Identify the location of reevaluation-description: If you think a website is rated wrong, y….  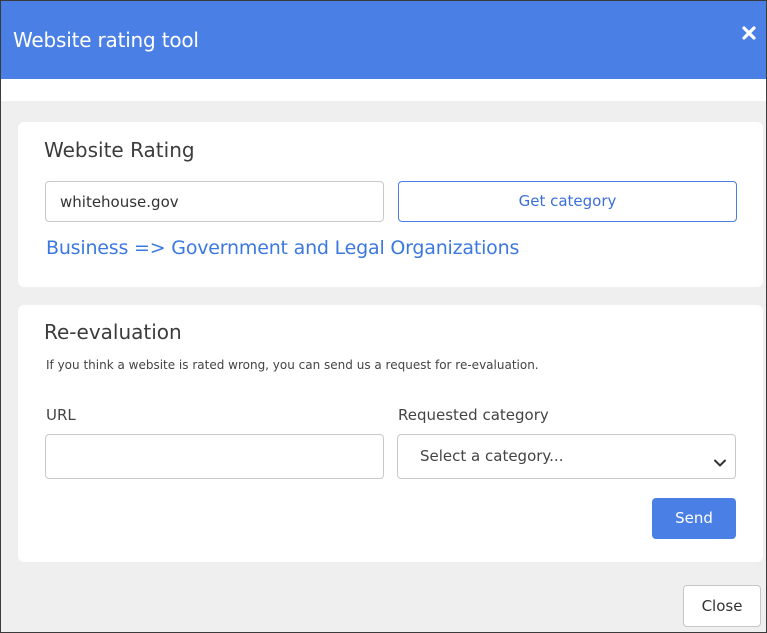
(292, 365).